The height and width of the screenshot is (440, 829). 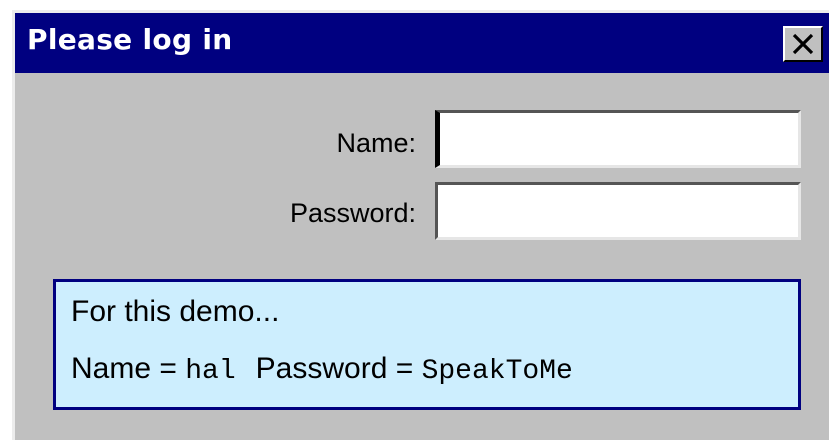 I want to click on demo-name-value: hal, so click(x=210, y=371).